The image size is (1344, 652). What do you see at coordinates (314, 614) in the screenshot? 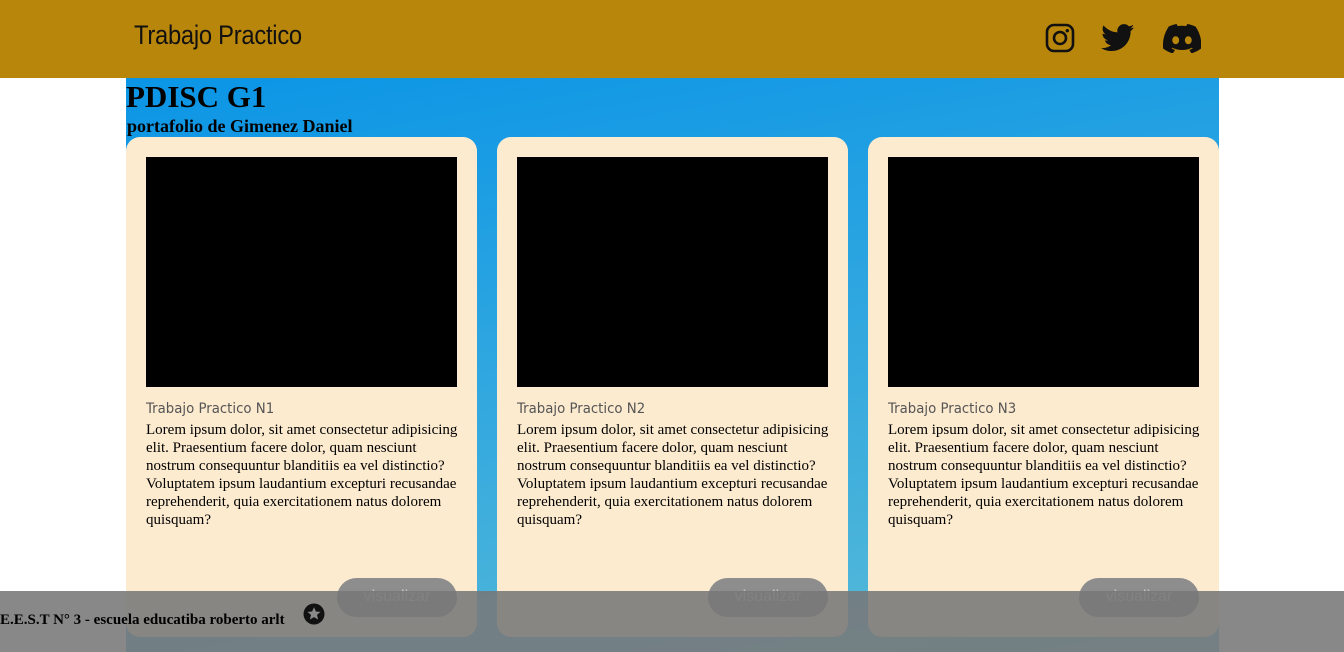
I see `star-icon` at bounding box center [314, 614].